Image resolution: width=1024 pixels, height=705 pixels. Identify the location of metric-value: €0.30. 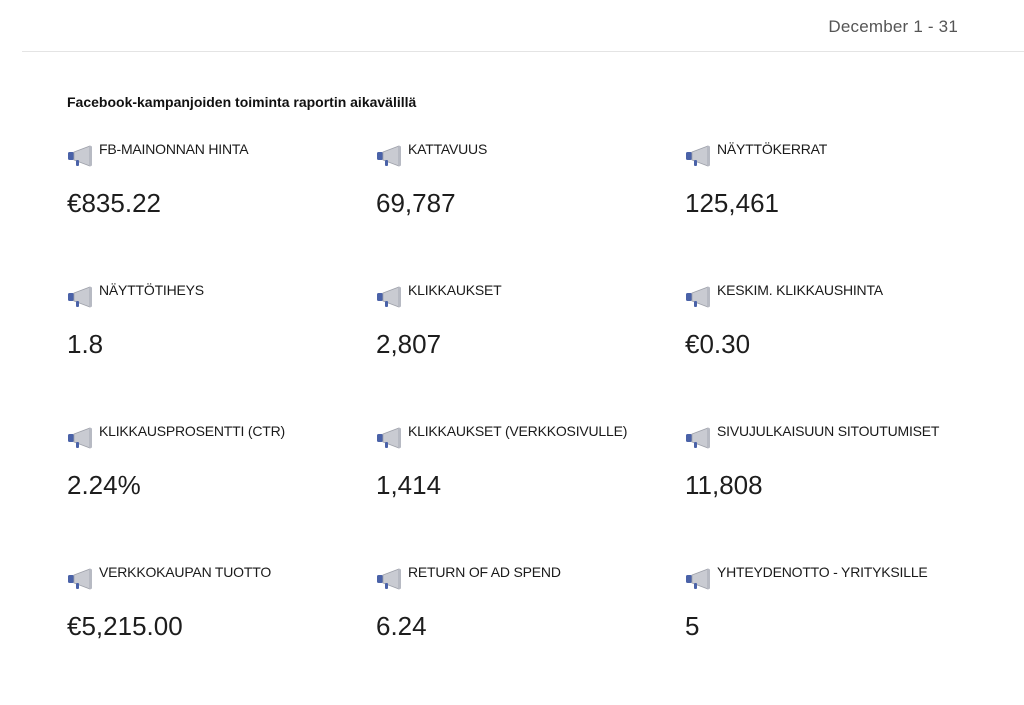
(718, 344).